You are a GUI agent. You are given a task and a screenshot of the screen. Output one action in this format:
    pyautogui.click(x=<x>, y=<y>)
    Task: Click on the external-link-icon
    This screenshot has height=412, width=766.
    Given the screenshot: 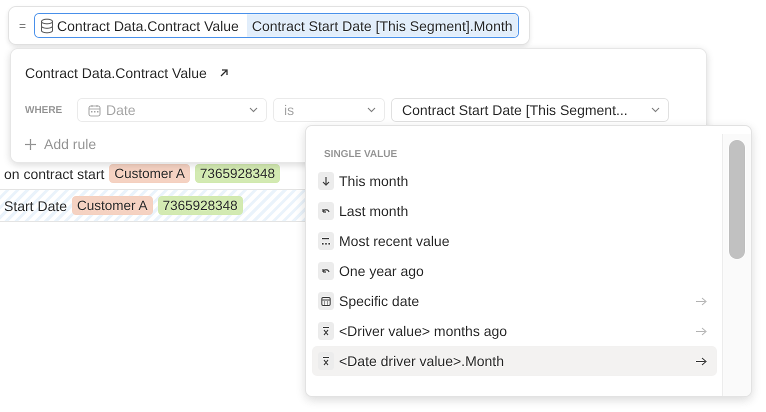 What is the action you would take?
    pyautogui.click(x=223, y=73)
    